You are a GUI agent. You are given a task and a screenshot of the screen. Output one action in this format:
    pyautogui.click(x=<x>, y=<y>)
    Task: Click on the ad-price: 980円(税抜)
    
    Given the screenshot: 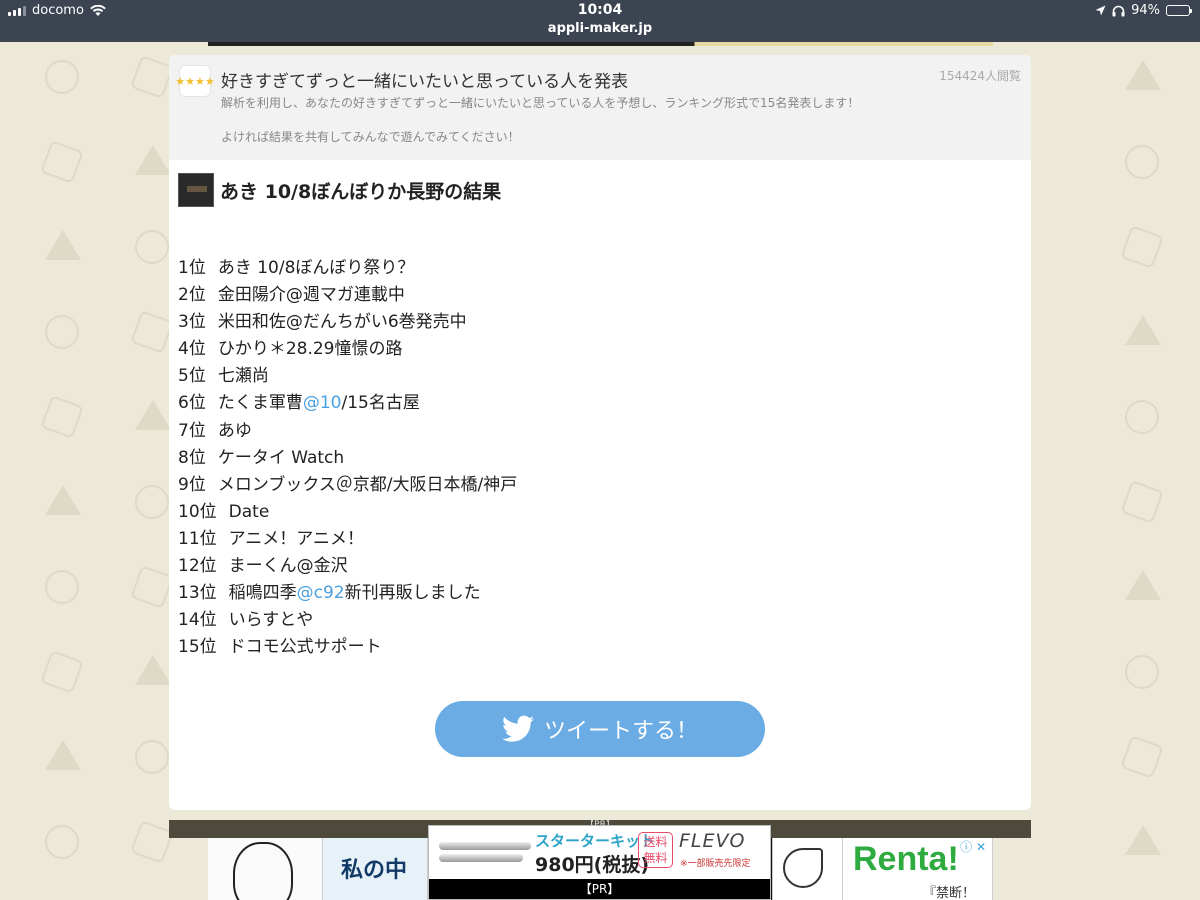 What is the action you would take?
    pyautogui.click(x=592, y=865)
    